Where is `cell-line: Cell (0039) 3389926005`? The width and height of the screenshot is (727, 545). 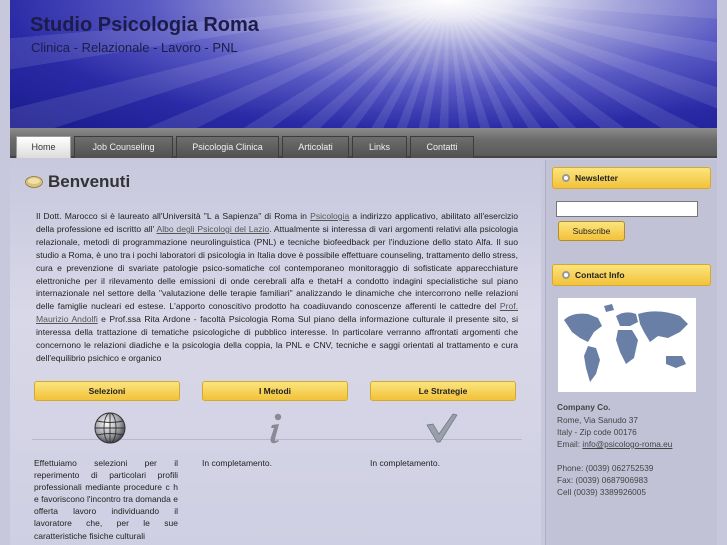 cell-line: Cell (0039) 3389926005 is located at coordinates (602, 492).